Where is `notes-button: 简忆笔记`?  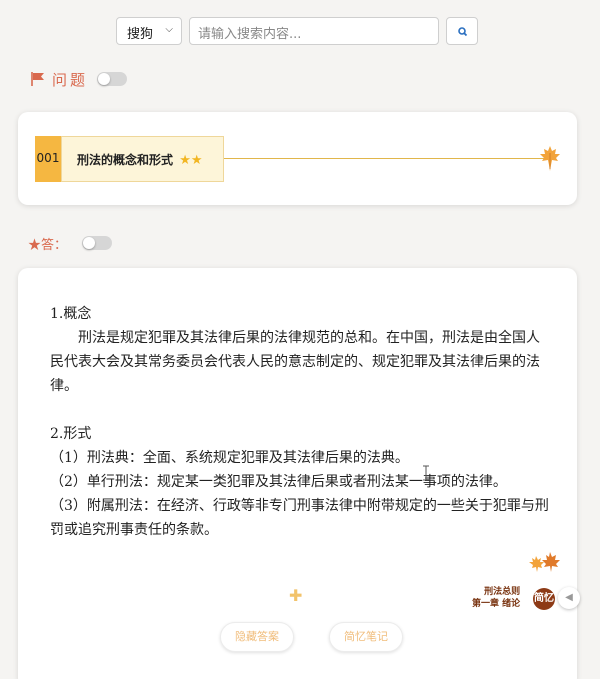
notes-button: 简忆笔记 is located at coordinates (366, 637).